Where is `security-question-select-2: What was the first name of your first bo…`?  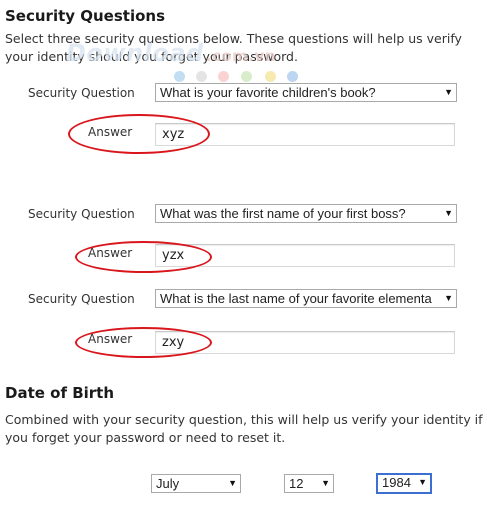 security-question-select-2: What was the first name of your first bo… is located at coordinates (306, 213).